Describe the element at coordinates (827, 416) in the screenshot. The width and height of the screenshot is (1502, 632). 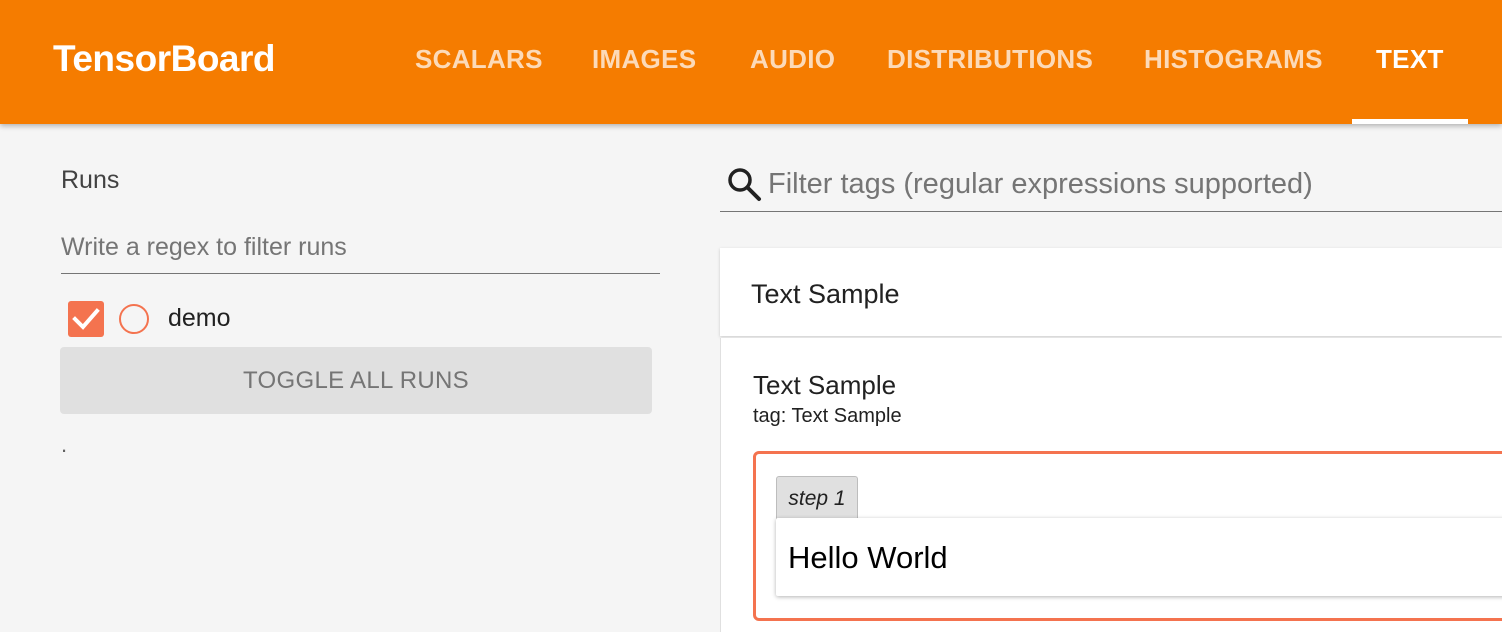
I see `card-tag-label: tag: Text Sample` at that location.